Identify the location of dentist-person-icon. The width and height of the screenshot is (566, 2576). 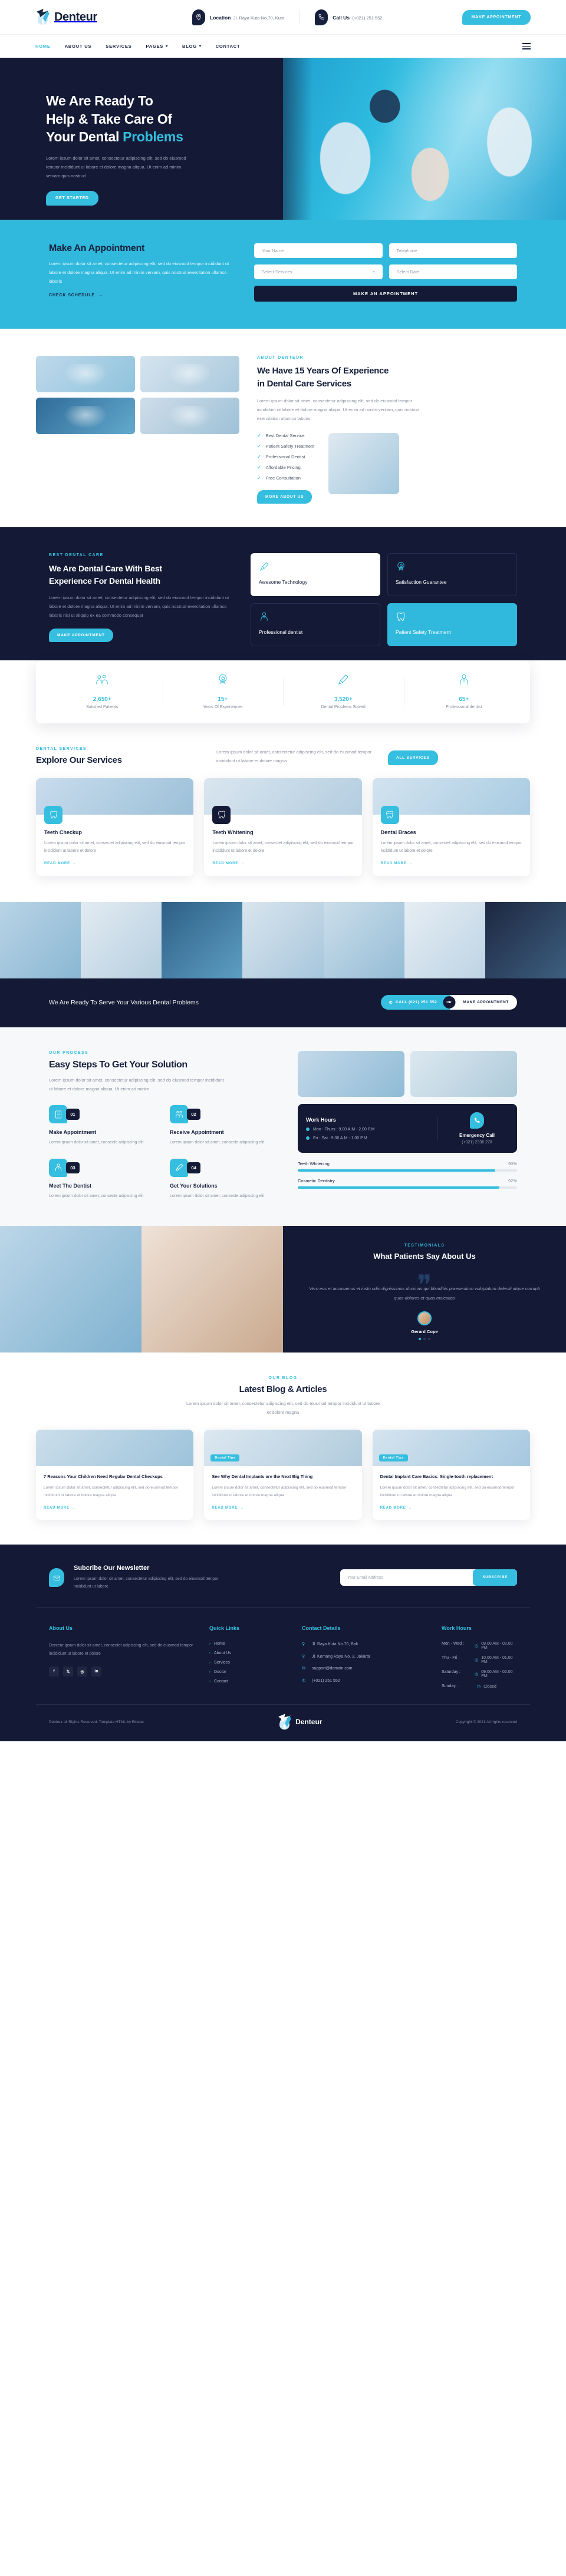
(316, 617).